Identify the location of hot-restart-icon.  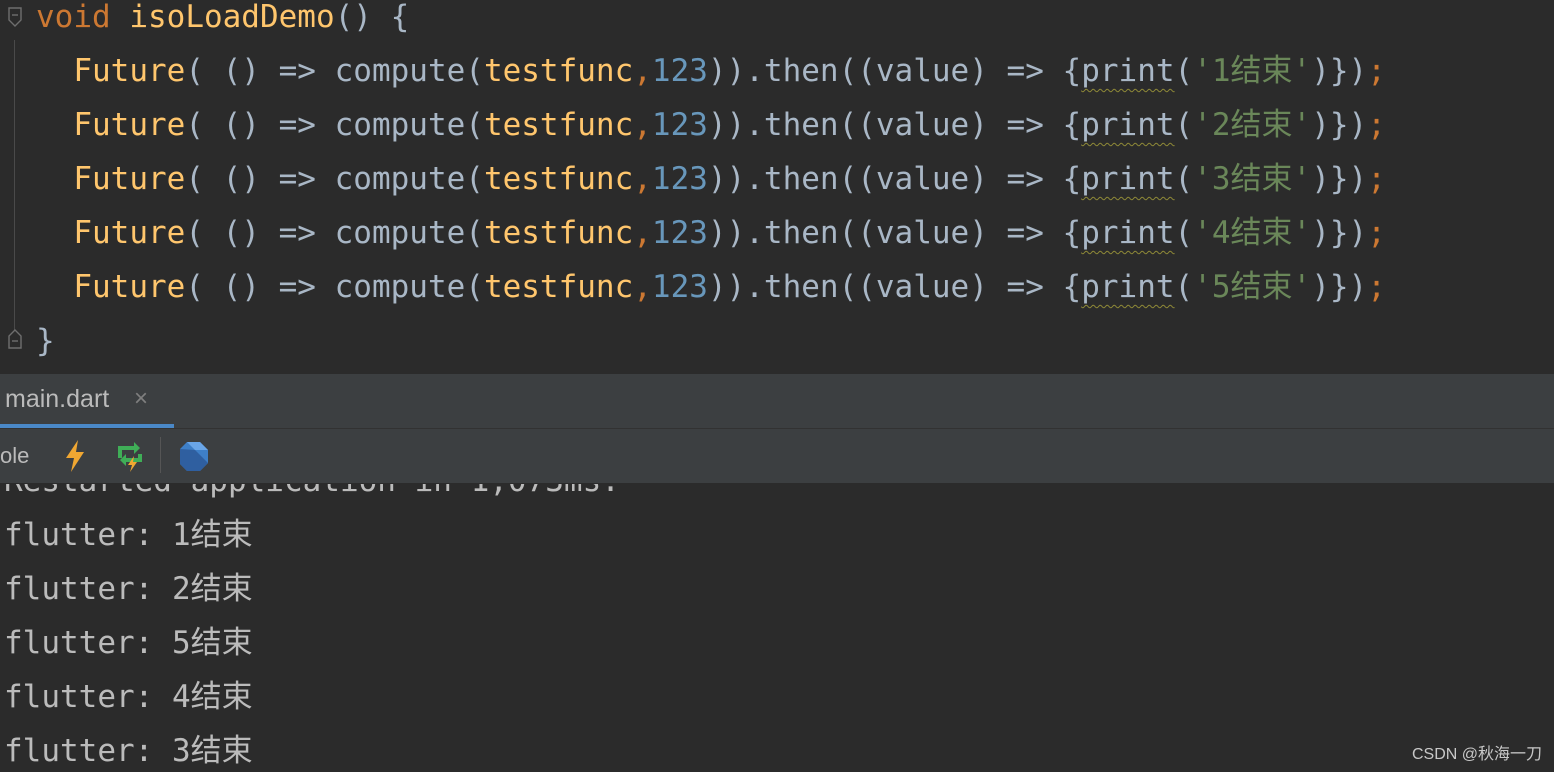
(129, 456).